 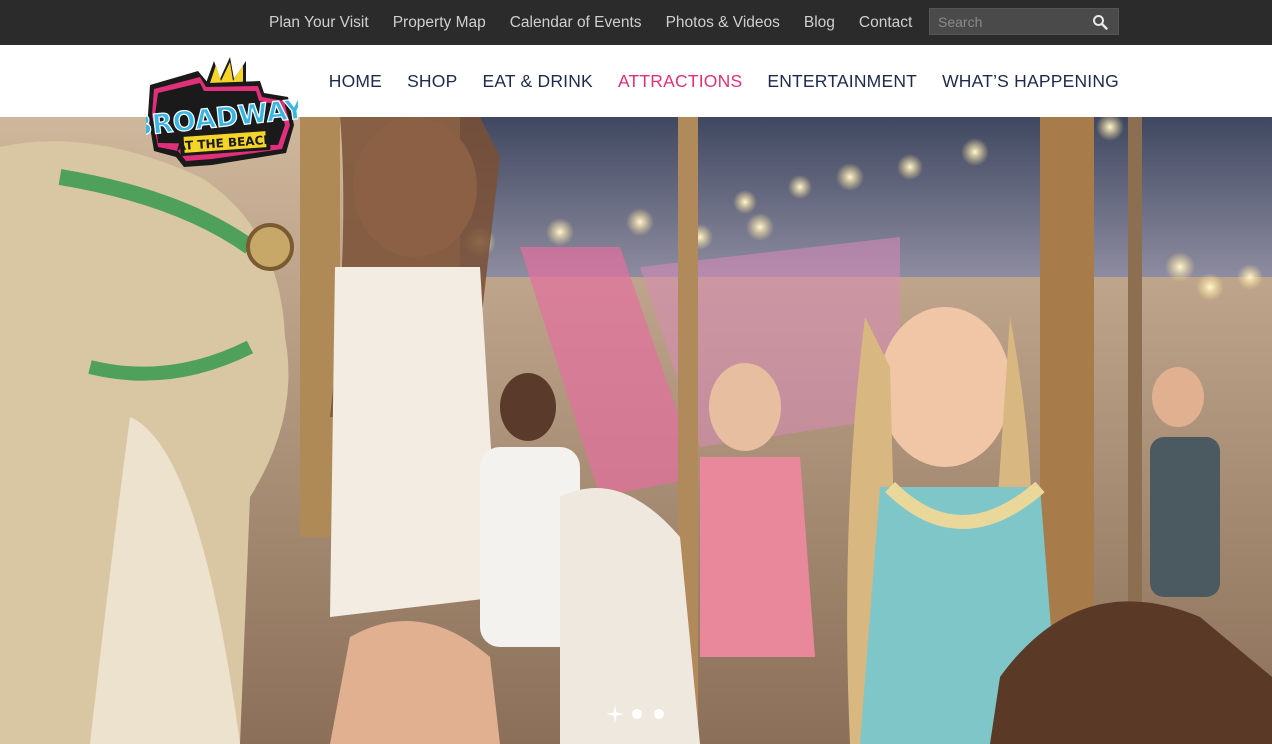 I want to click on search-icon, so click(x=1100, y=22).